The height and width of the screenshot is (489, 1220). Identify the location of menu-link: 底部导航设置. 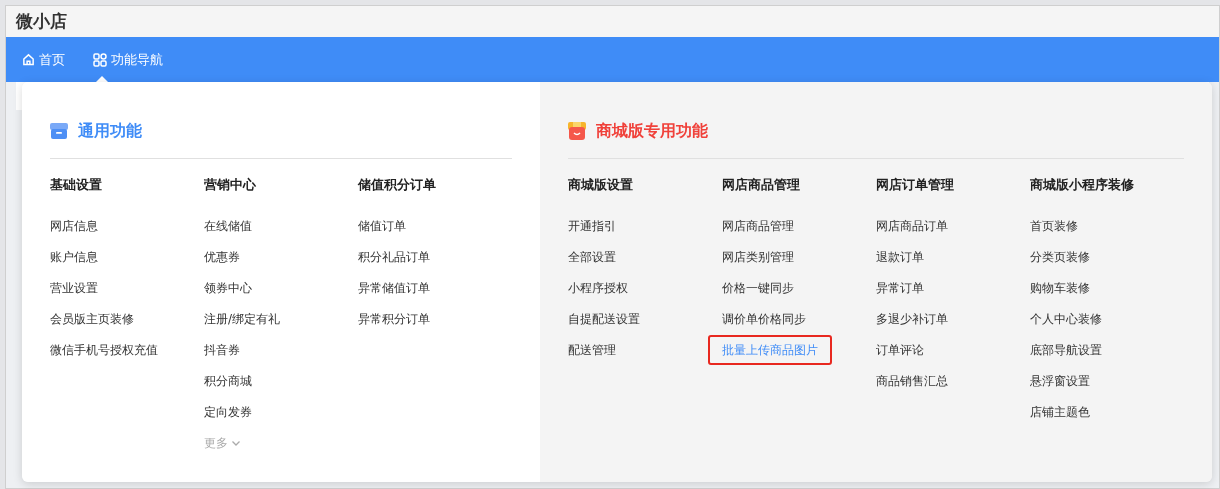
(1066, 350).